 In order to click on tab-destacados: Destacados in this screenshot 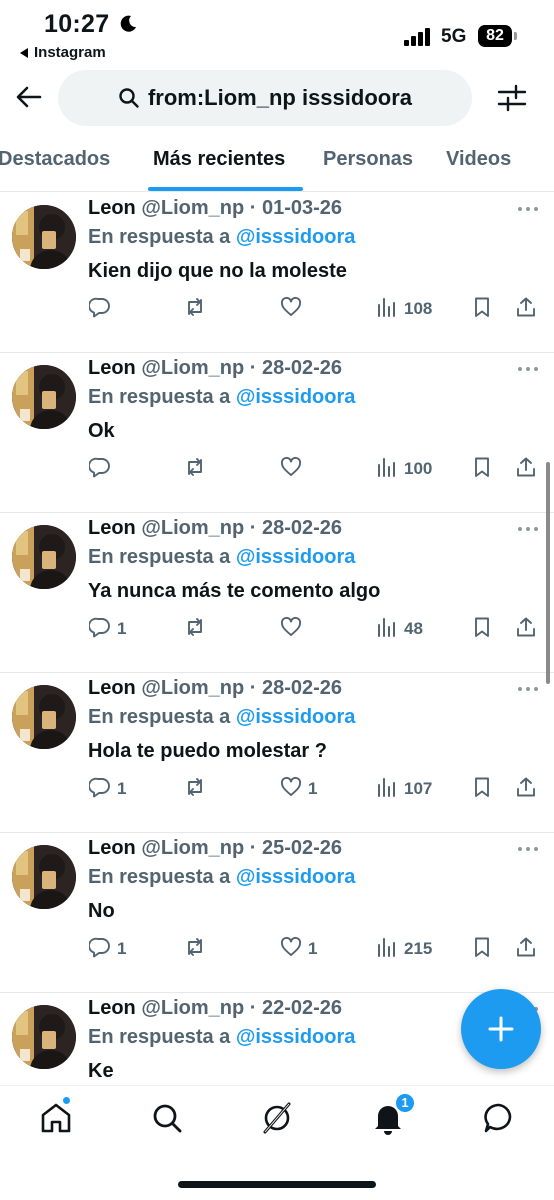, I will do `click(55, 159)`.